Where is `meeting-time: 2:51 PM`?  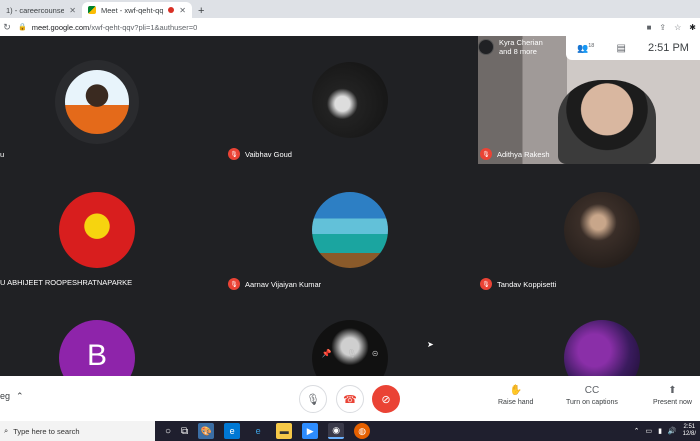
meeting-time: 2:51 PM is located at coordinates (668, 48).